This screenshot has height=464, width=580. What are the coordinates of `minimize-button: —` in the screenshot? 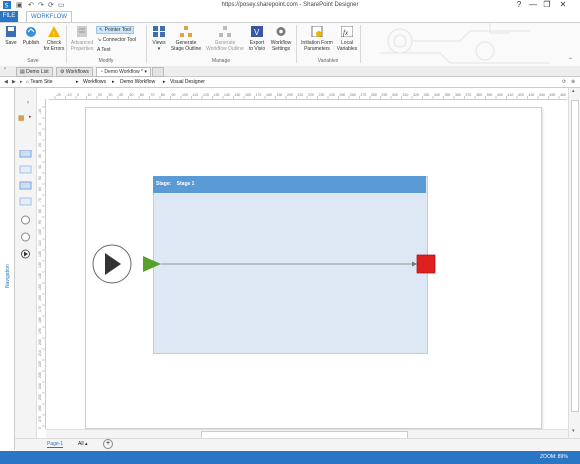 It's located at (533, 4).